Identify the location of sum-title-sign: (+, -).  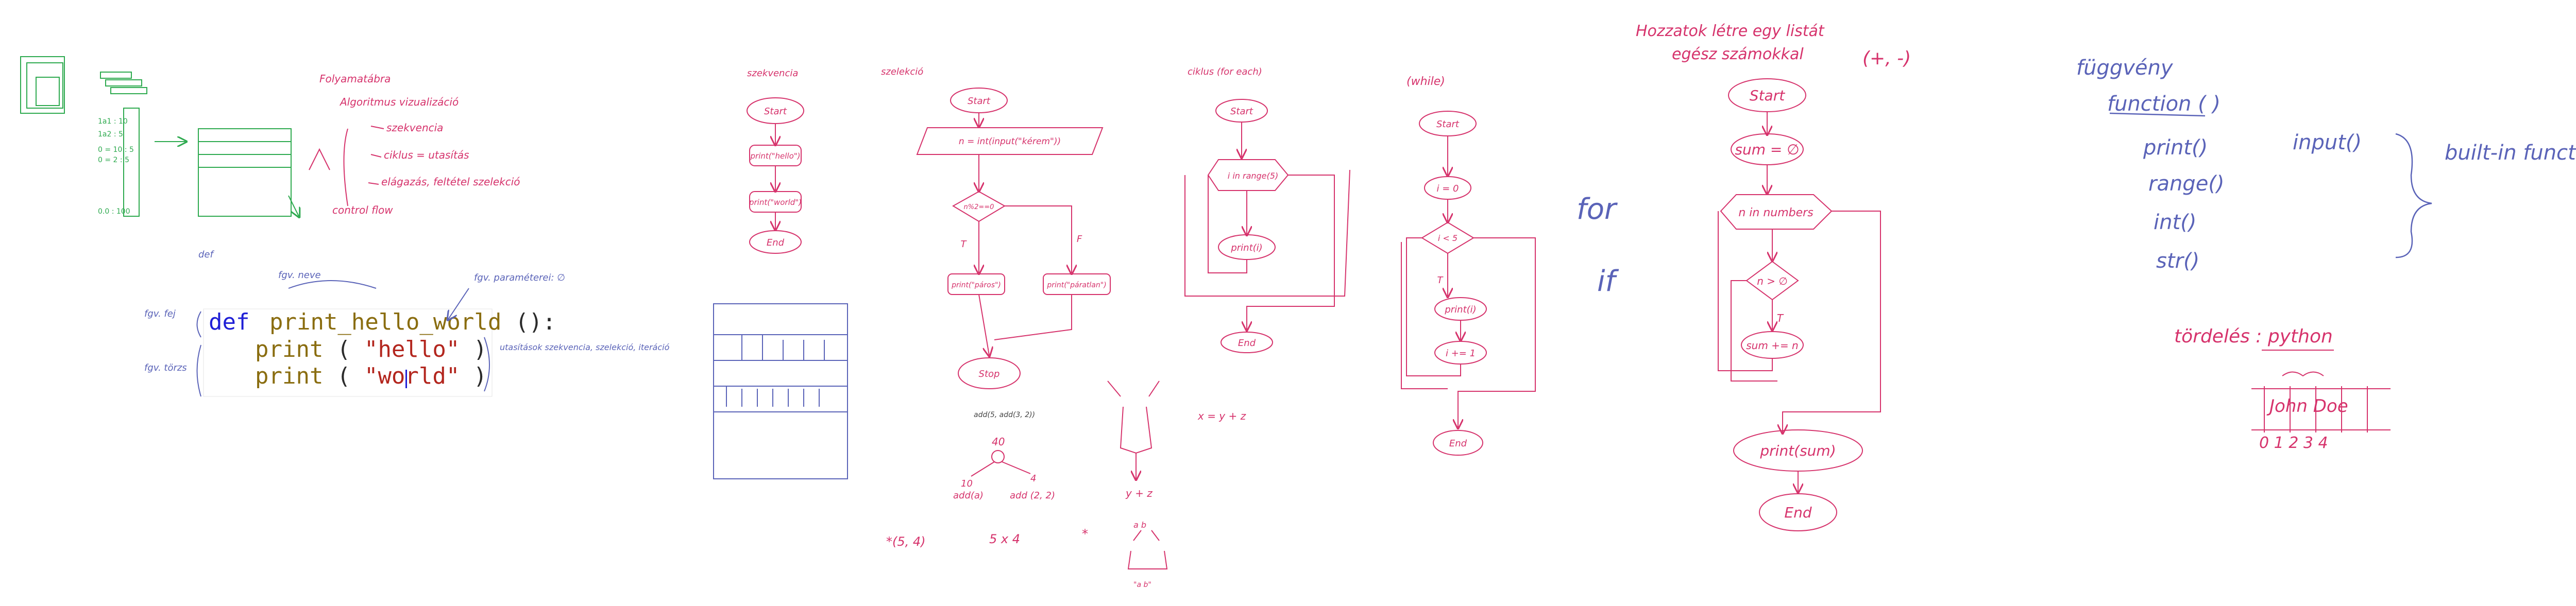
(1887, 58).